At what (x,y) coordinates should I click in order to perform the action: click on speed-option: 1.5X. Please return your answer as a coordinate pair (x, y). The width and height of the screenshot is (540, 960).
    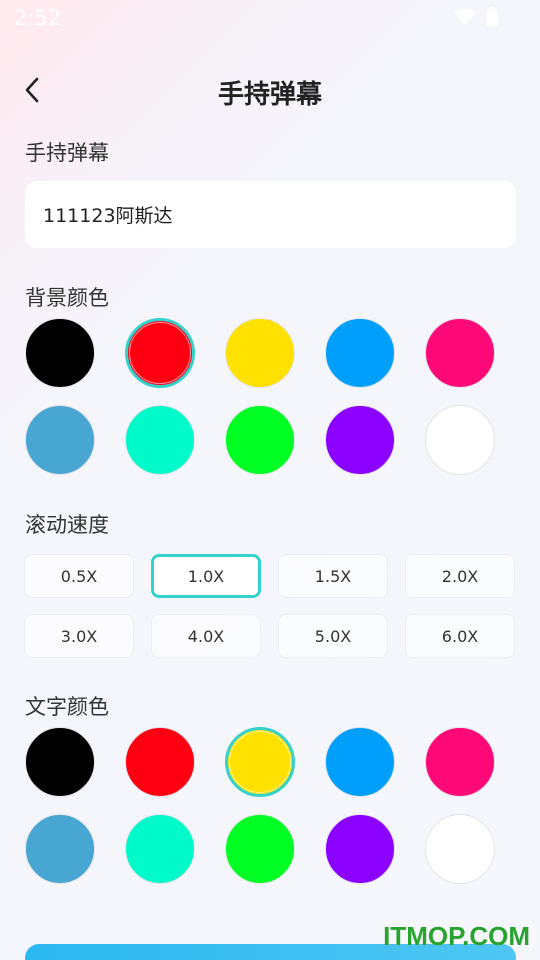
    Looking at the image, I should click on (333, 576).